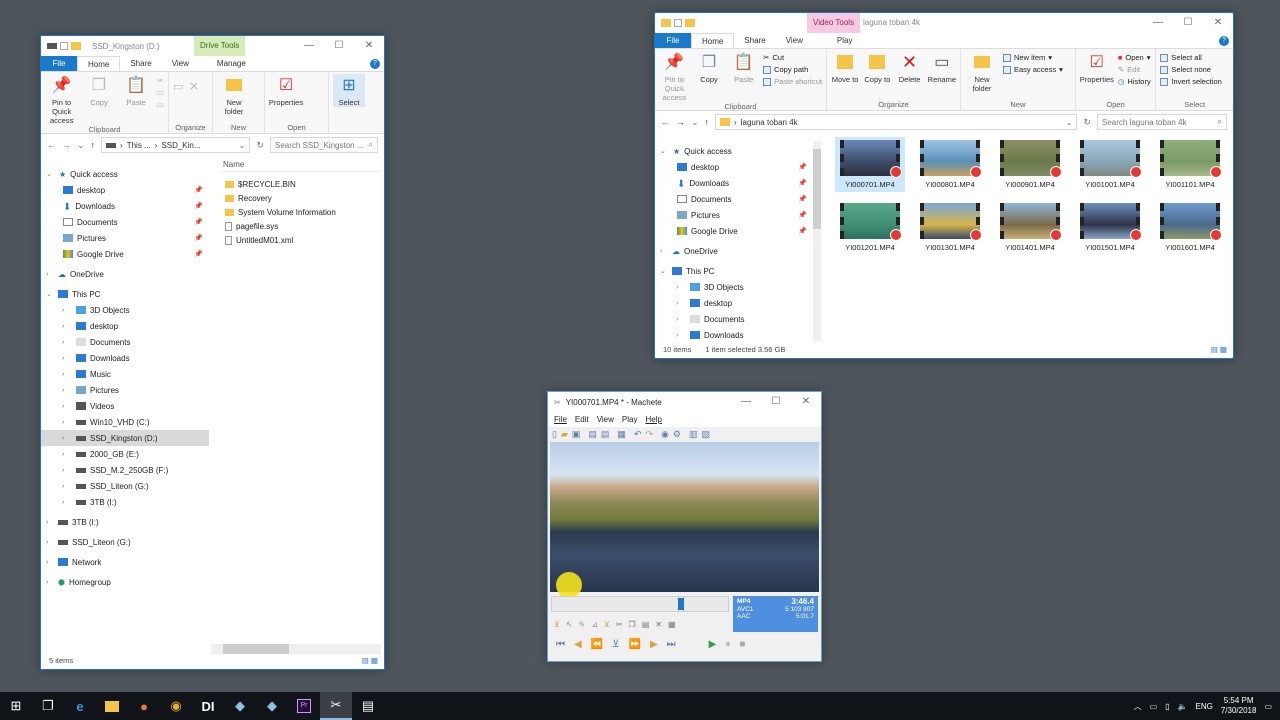 The height and width of the screenshot is (720, 1280). I want to click on stop-icon: ■, so click(742, 644).